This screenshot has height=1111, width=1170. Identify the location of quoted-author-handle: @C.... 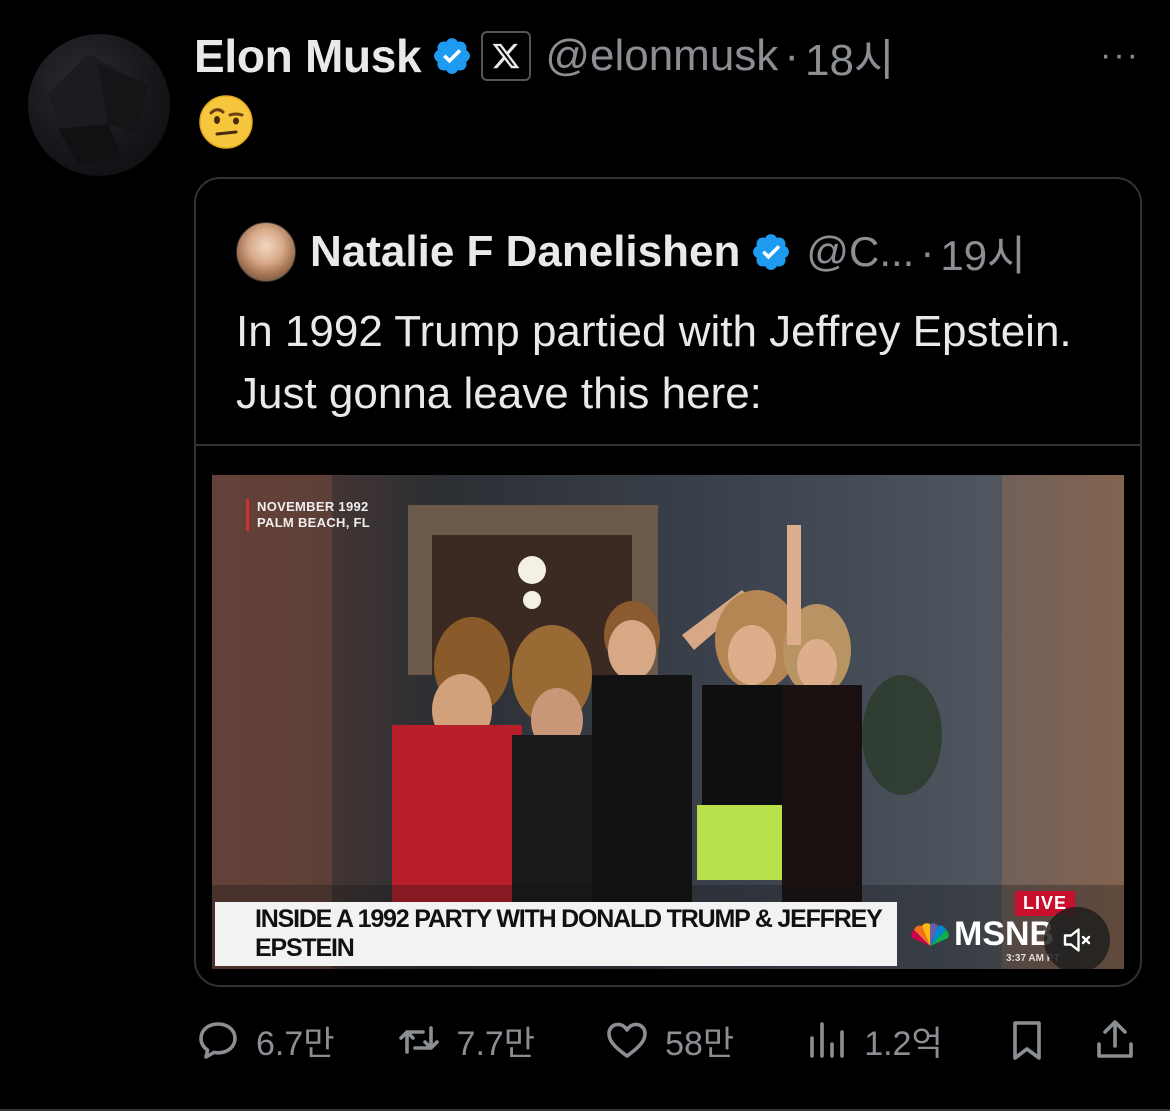
(860, 252).